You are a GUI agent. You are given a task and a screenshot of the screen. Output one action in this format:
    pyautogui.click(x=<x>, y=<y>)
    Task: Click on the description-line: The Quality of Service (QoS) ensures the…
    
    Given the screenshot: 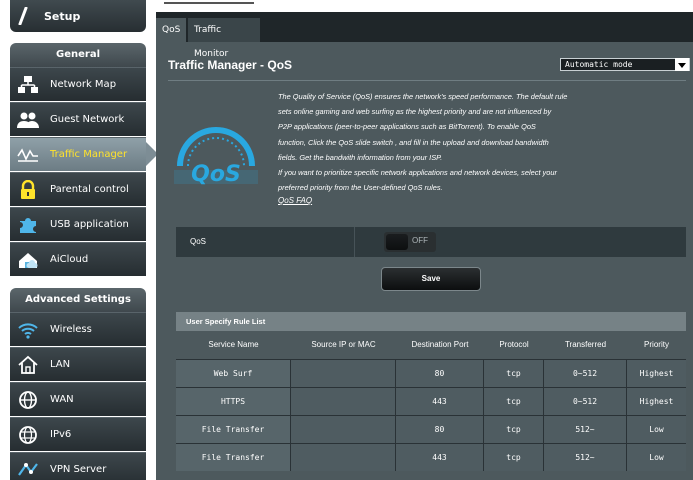 What is the action you would take?
    pyautogui.click(x=423, y=96)
    